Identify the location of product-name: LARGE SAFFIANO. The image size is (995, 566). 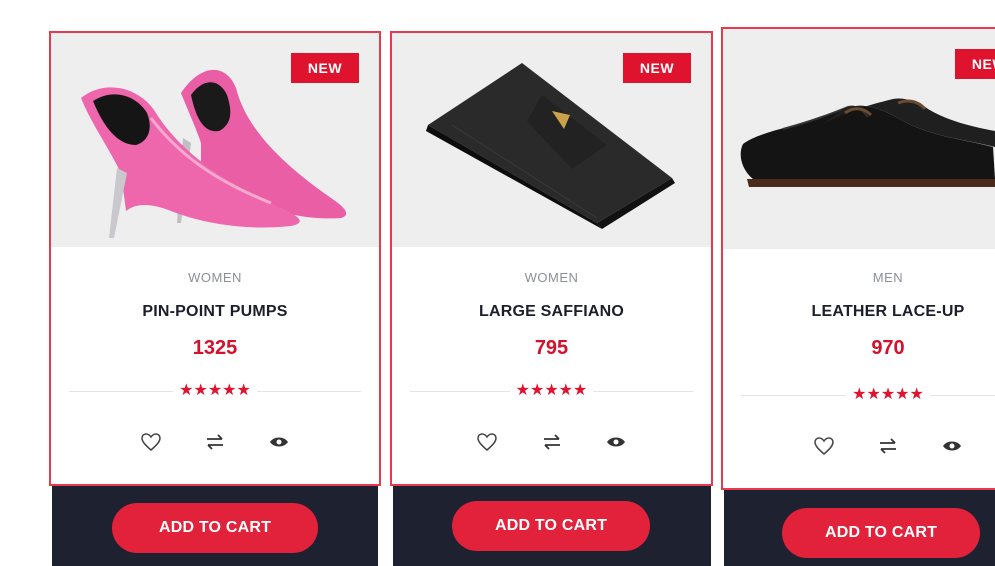
(551, 312).